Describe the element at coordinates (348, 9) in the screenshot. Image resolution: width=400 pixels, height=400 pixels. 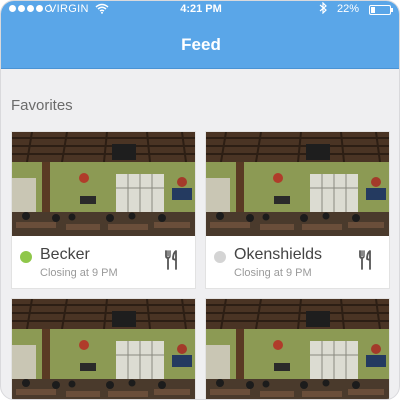
I see `battery-percent: 22%` at that location.